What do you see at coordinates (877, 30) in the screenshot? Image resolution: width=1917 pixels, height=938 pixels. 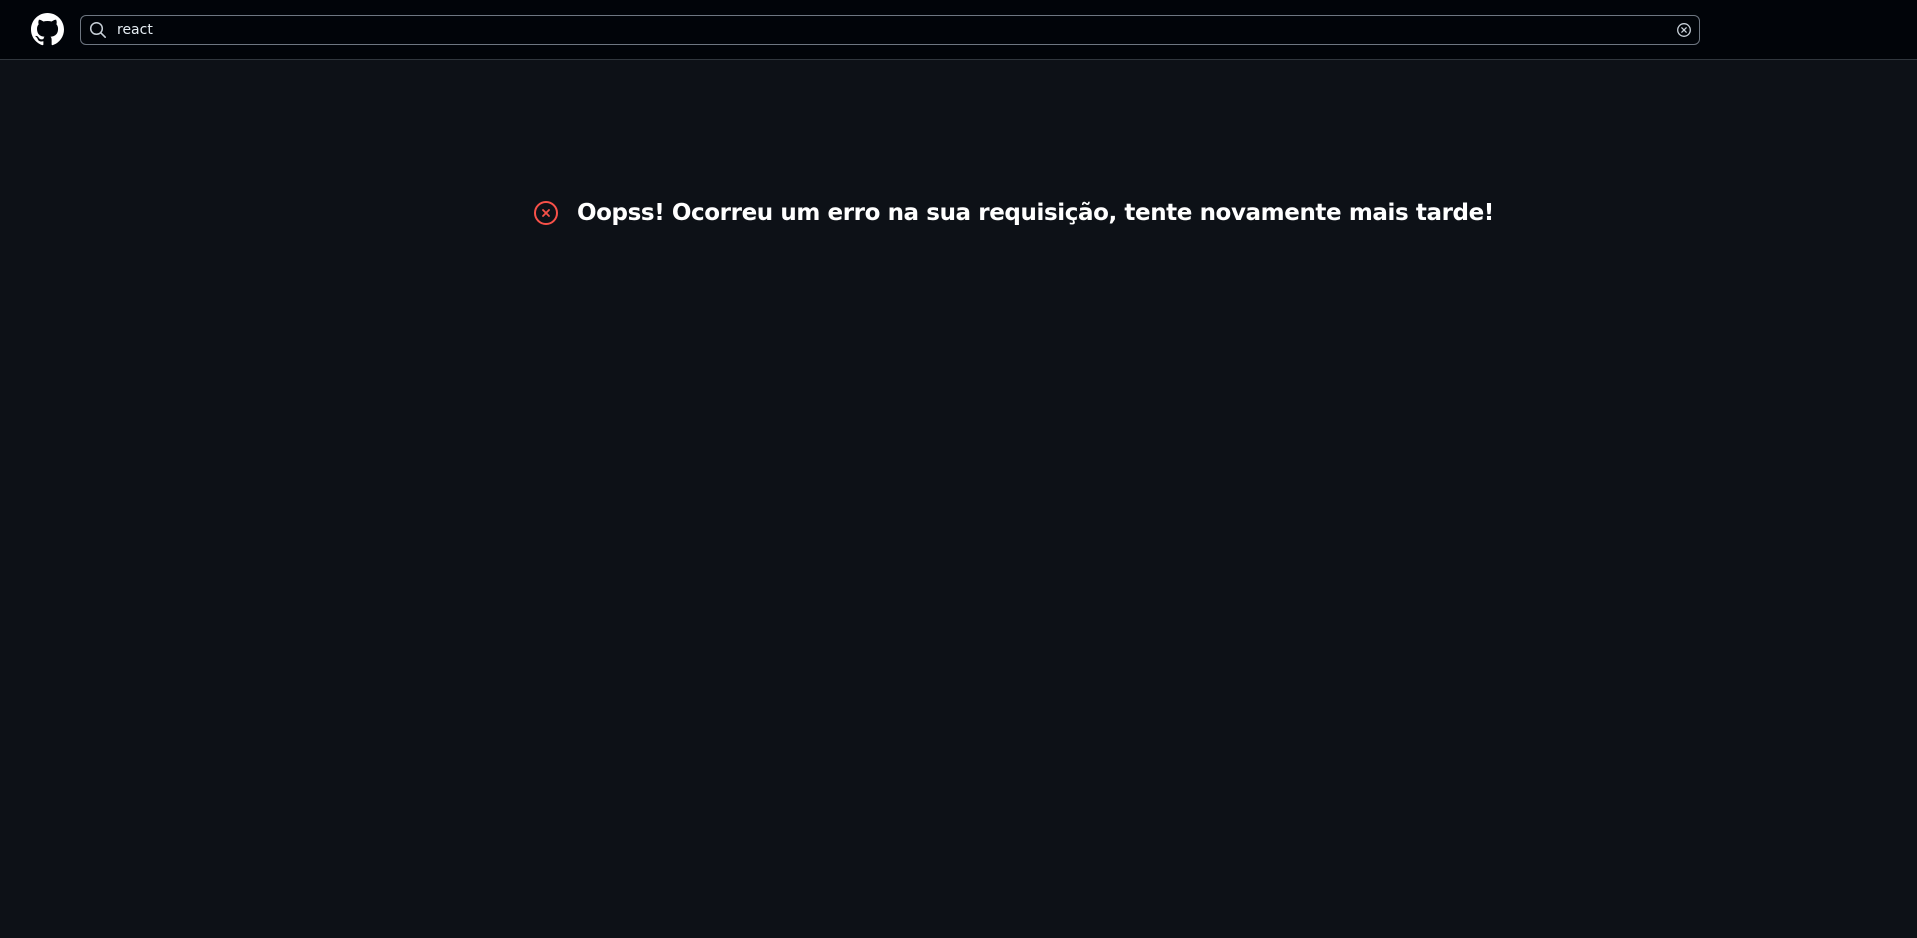 I see `search-input` at bounding box center [877, 30].